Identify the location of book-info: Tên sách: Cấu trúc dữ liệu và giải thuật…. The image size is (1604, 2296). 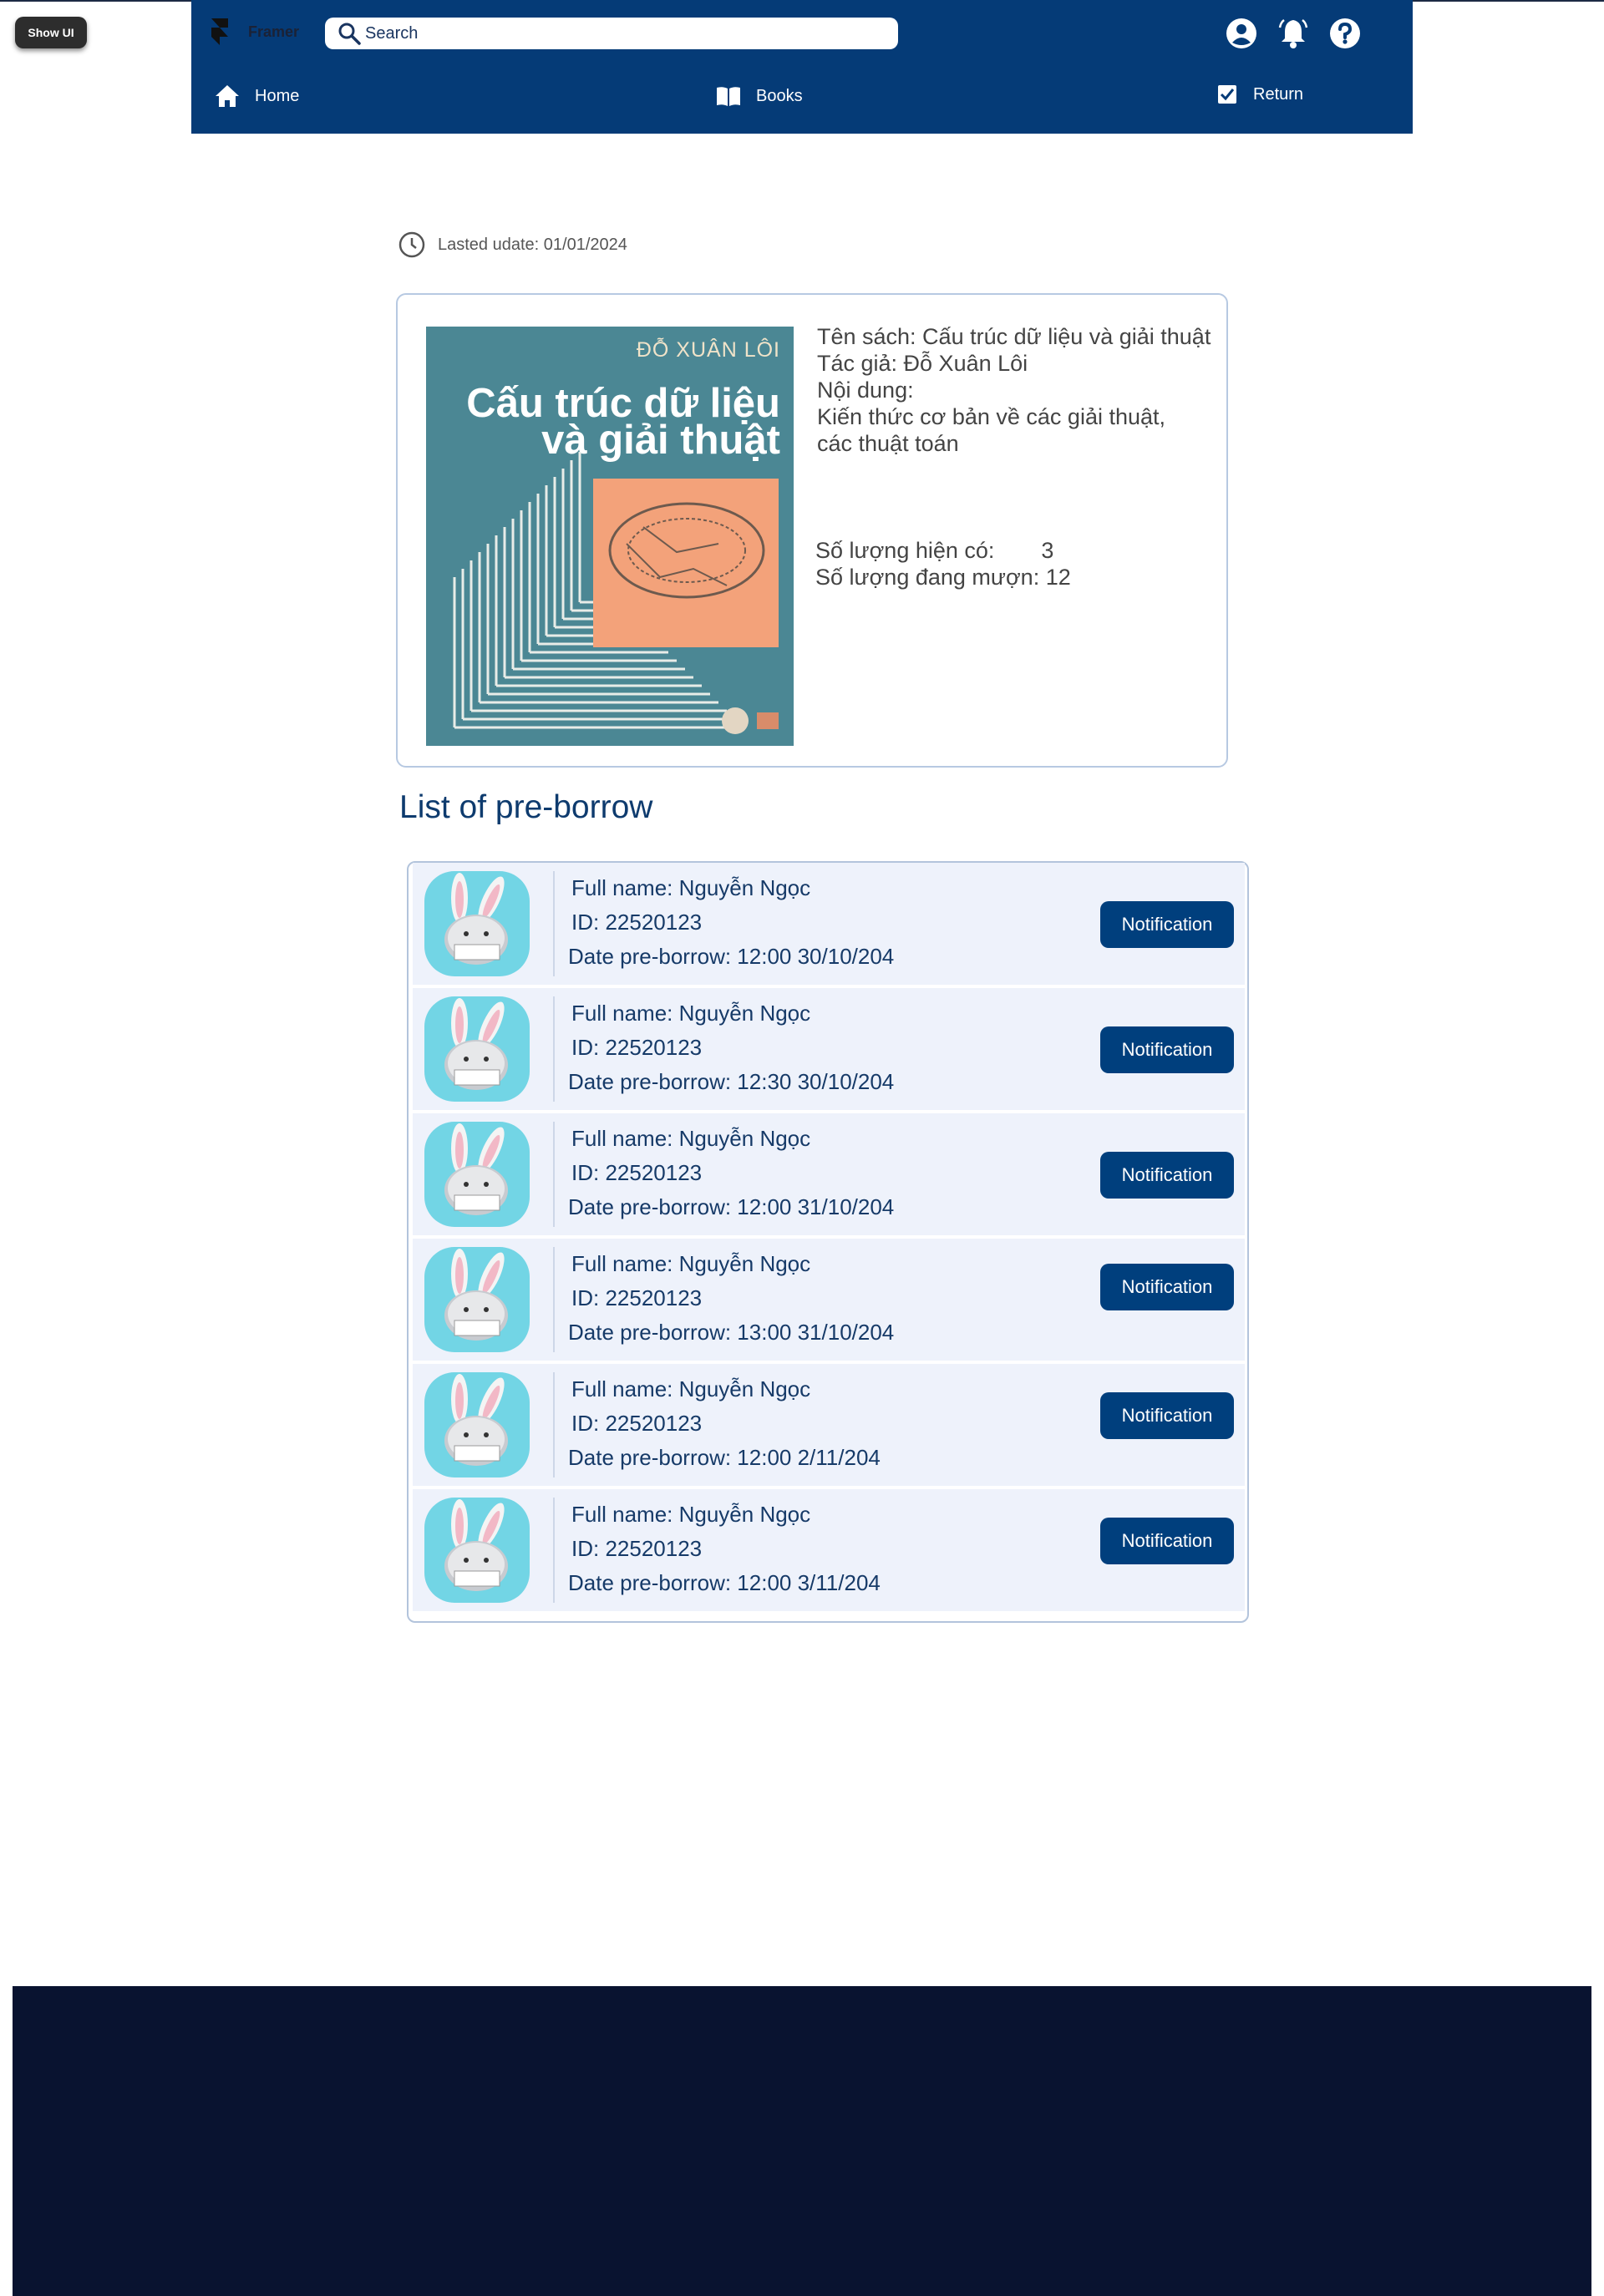
(1014, 390).